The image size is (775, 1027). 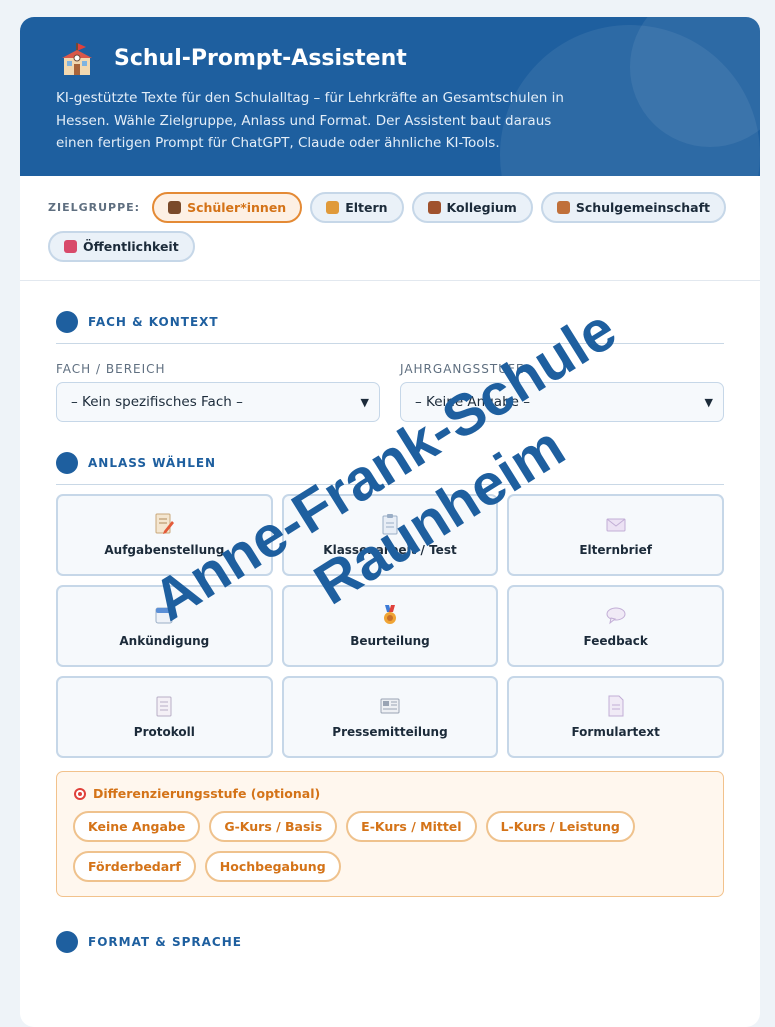 I want to click on audience-option-label: Schüler*innen, so click(x=237, y=207).